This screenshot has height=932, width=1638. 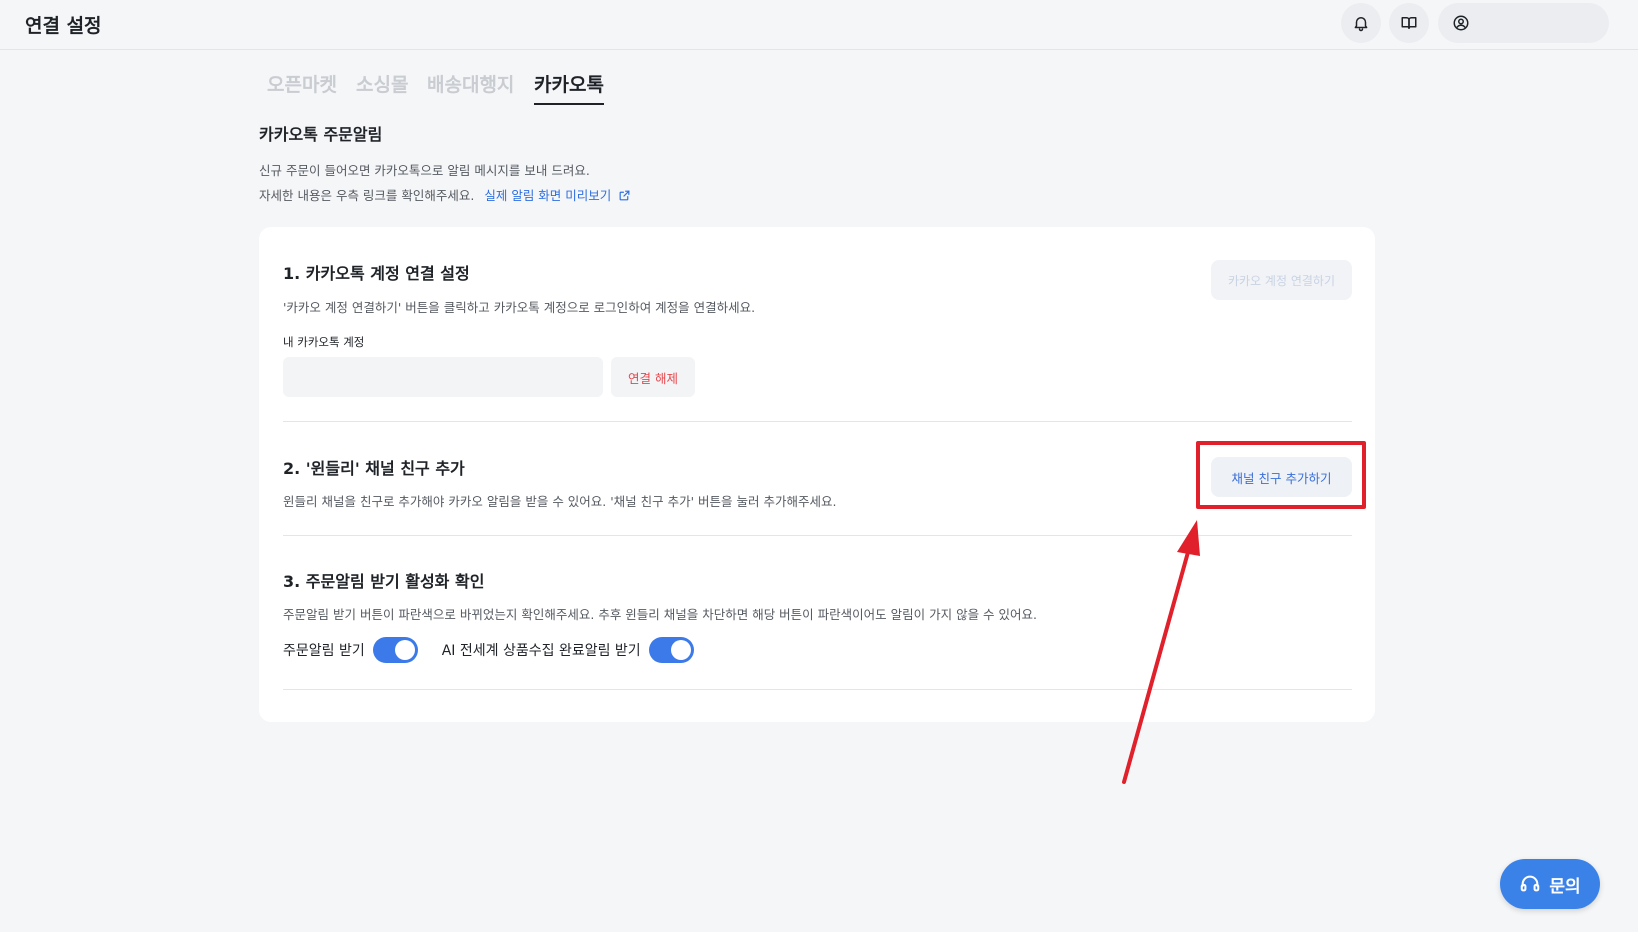 I want to click on section-description: 신규 주문이 들어오면 카카오톡으로 알림 메시지를 보내 드려요., so click(x=424, y=170).